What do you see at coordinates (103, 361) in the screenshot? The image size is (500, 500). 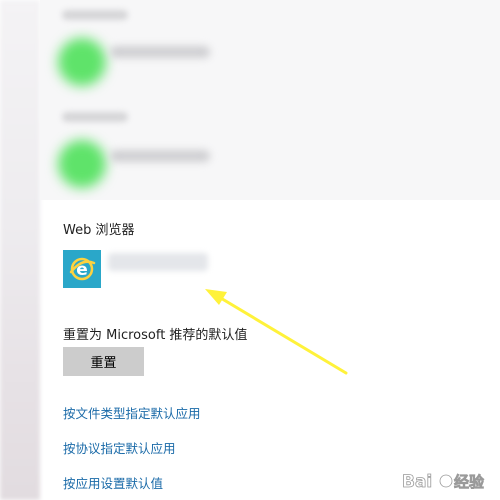 I see `reset-button: 重置` at bounding box center [103, 361].